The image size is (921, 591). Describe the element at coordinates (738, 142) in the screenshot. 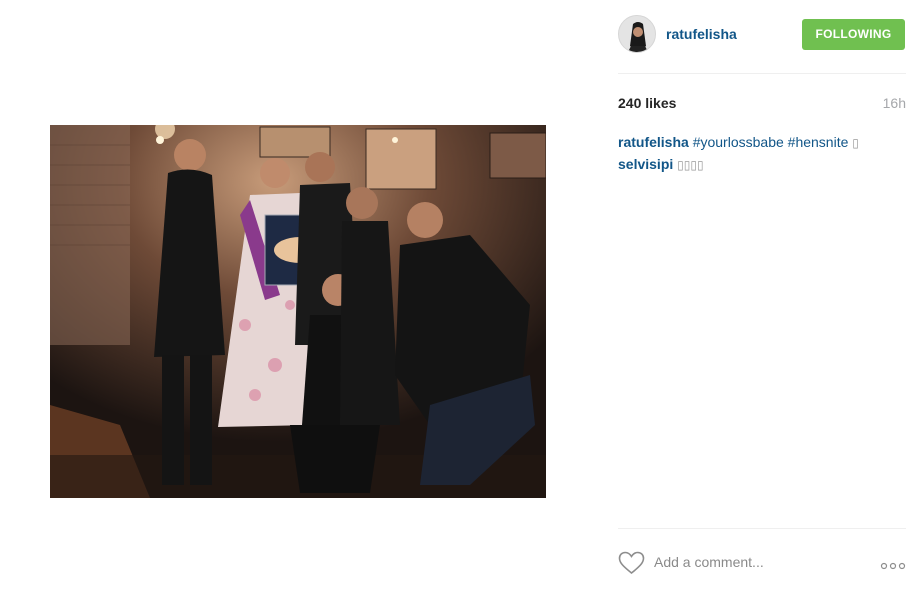

I see `hashtag-link: #yourlossbabe` at that location.